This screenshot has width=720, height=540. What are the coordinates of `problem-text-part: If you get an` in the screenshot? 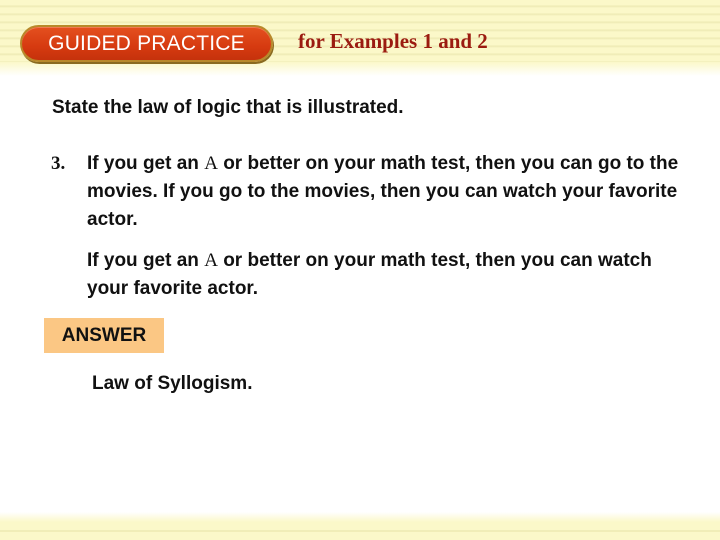 It's located at (146, 163).